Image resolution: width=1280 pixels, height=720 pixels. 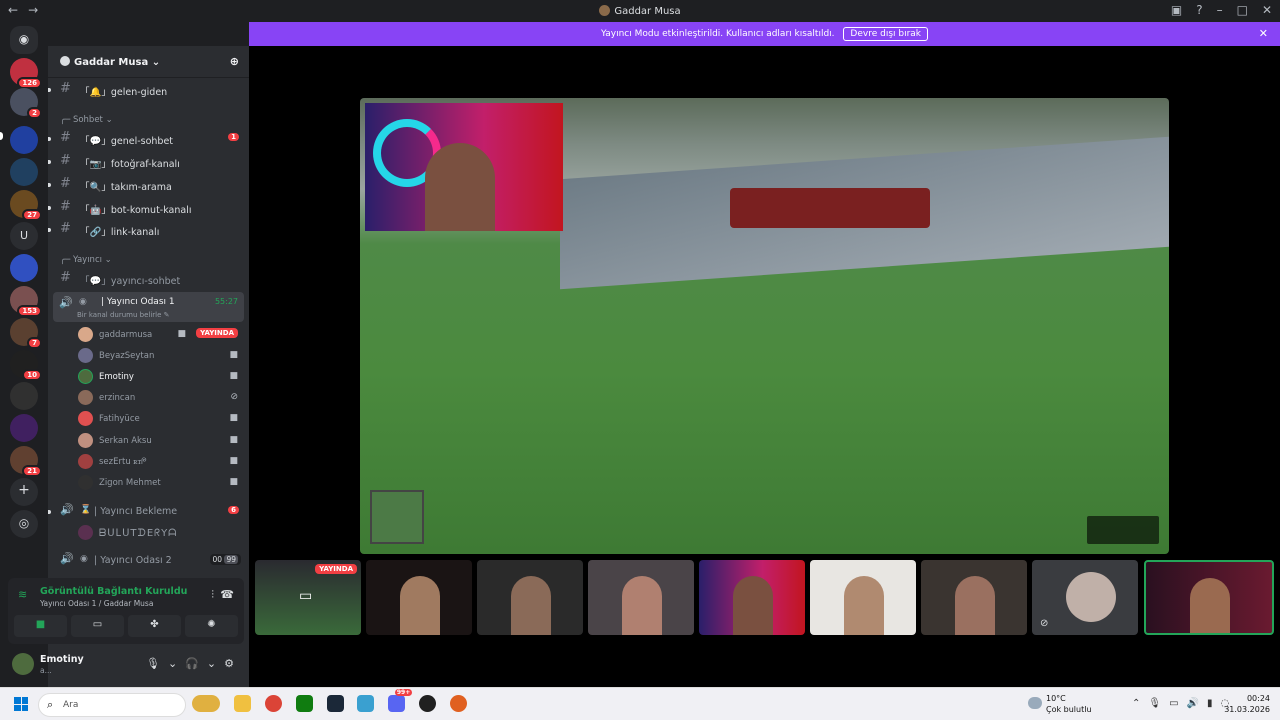 I want to click on discord-taskbar-icon: 99+, so click(x=400, y=700).